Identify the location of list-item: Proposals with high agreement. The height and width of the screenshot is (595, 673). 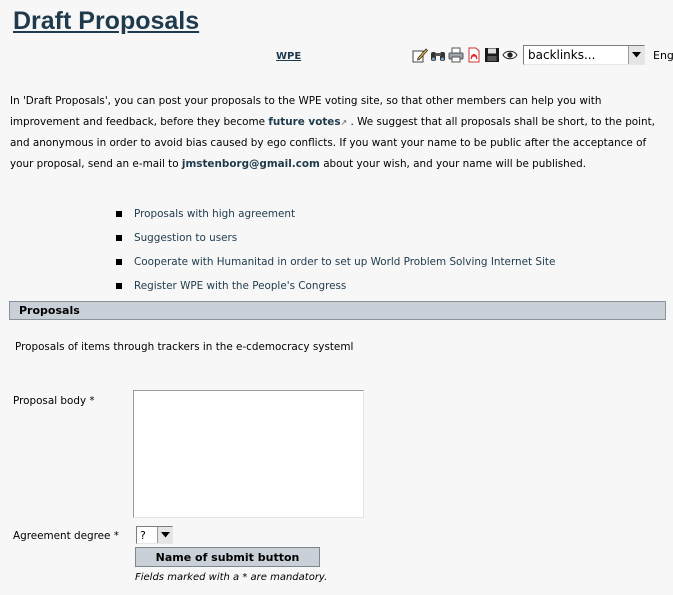
(335, 214).